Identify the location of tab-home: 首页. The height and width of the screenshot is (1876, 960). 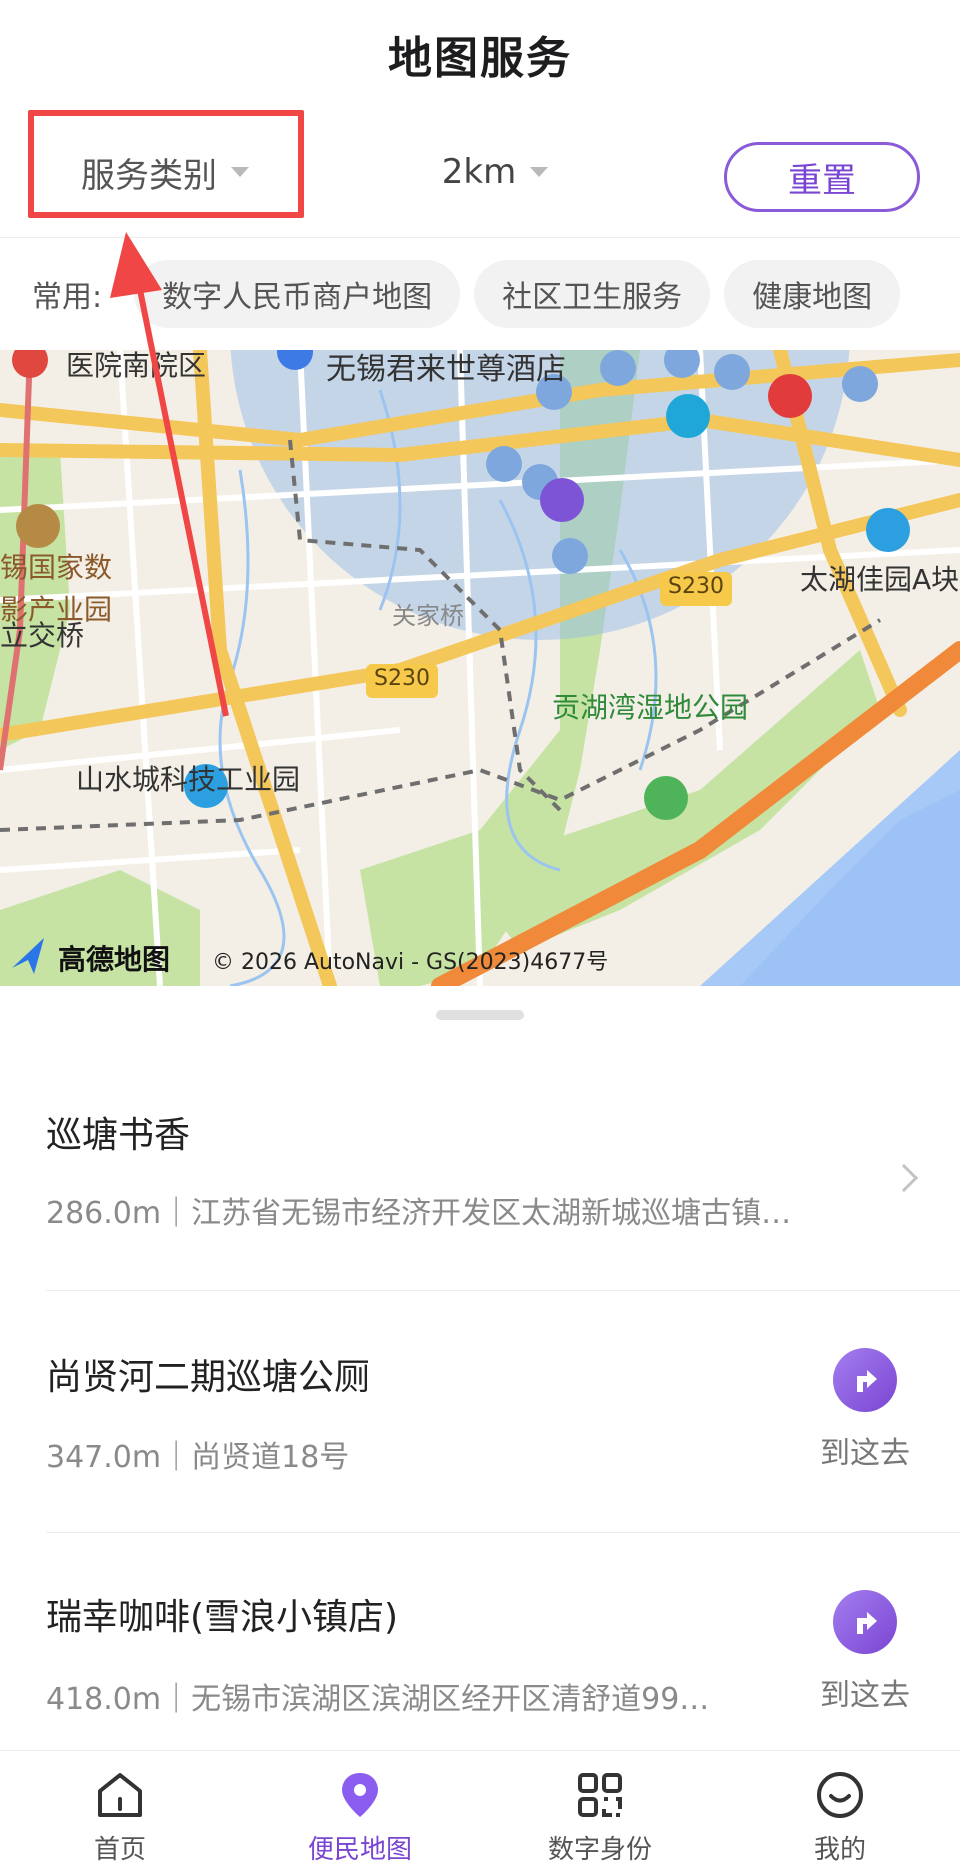
(120, 1813).